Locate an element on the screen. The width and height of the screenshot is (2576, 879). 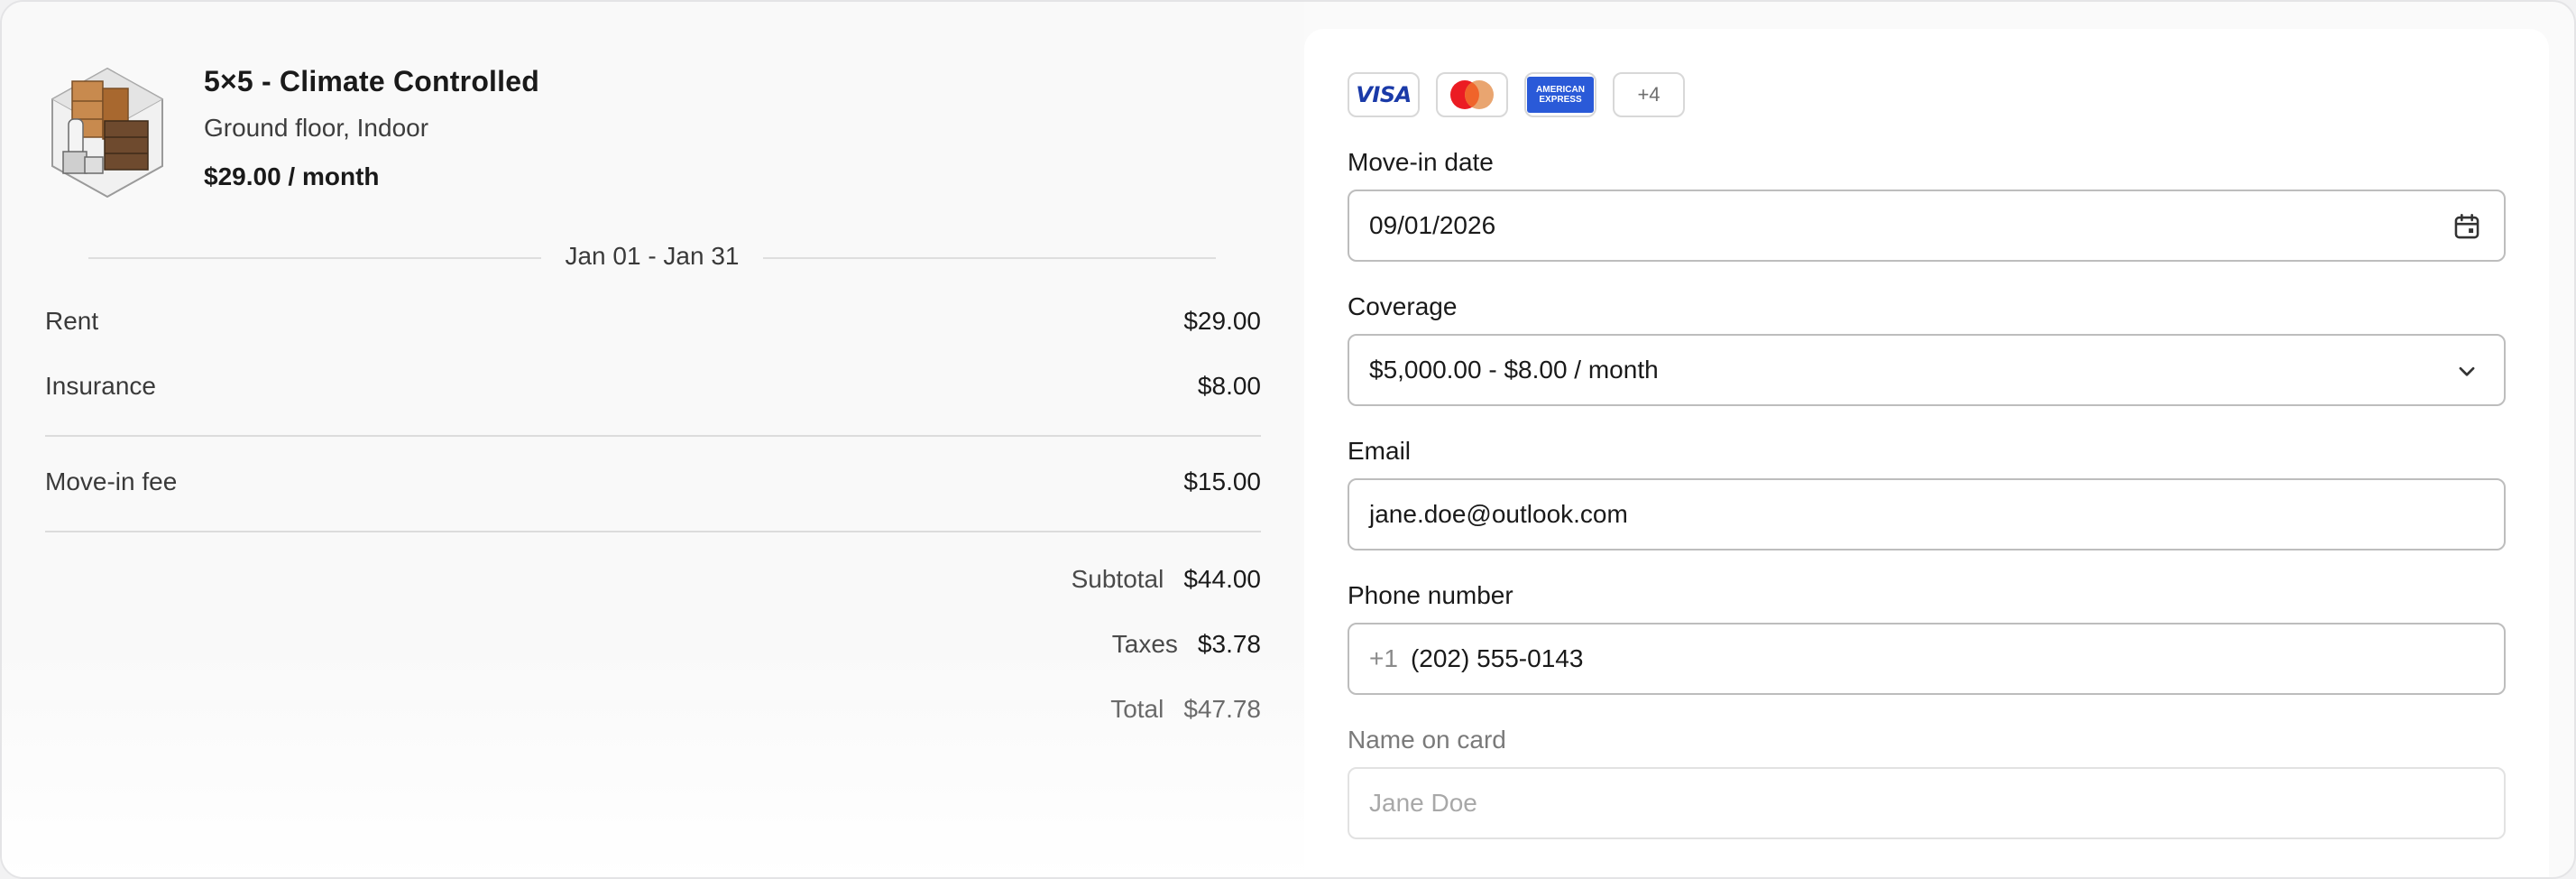
line-item-insurance: Insurance $8.00 is located at coordinates (653, 386).